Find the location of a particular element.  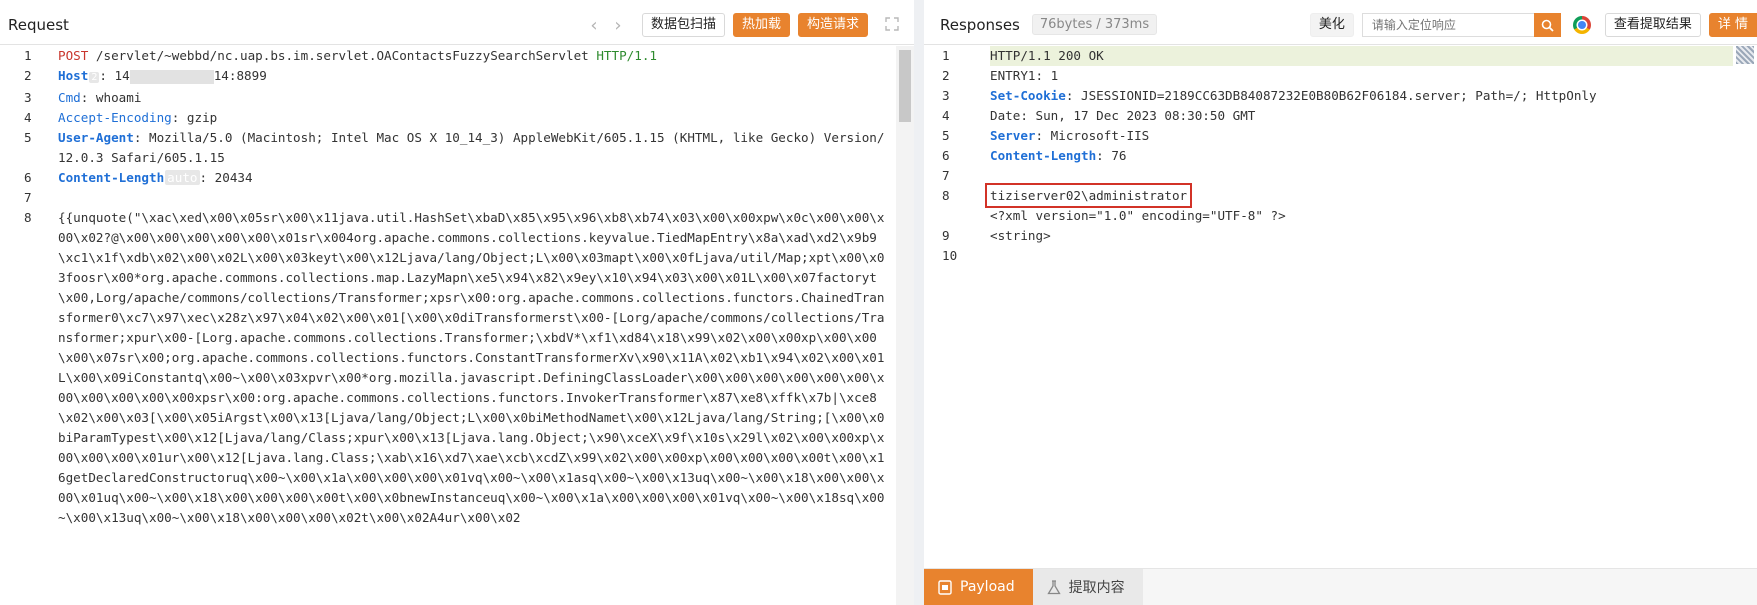

line-number is located at coordinates (957, 216).